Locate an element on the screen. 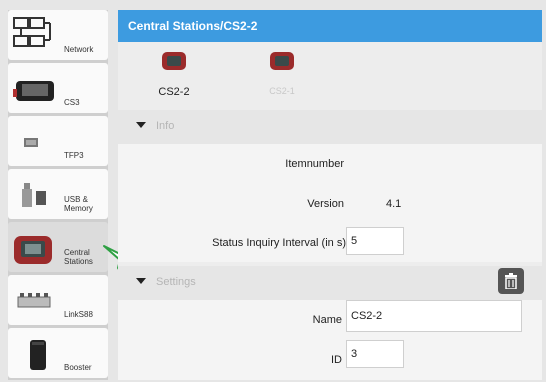  usb-memory-icon is located at coordinates (36, 195).